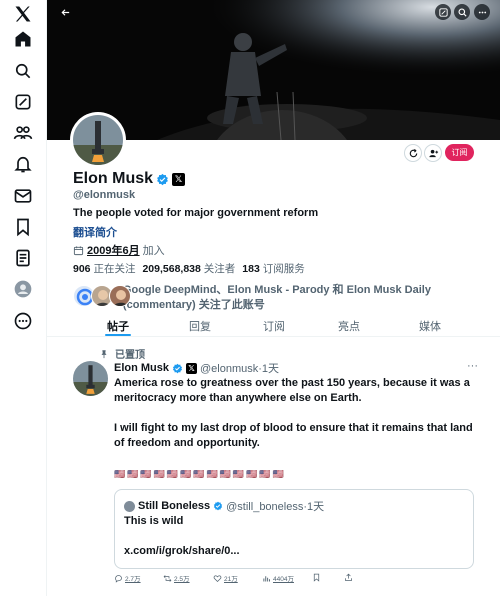 The image size is (500, 596). I want to click on grok-button, so click(443, 12).